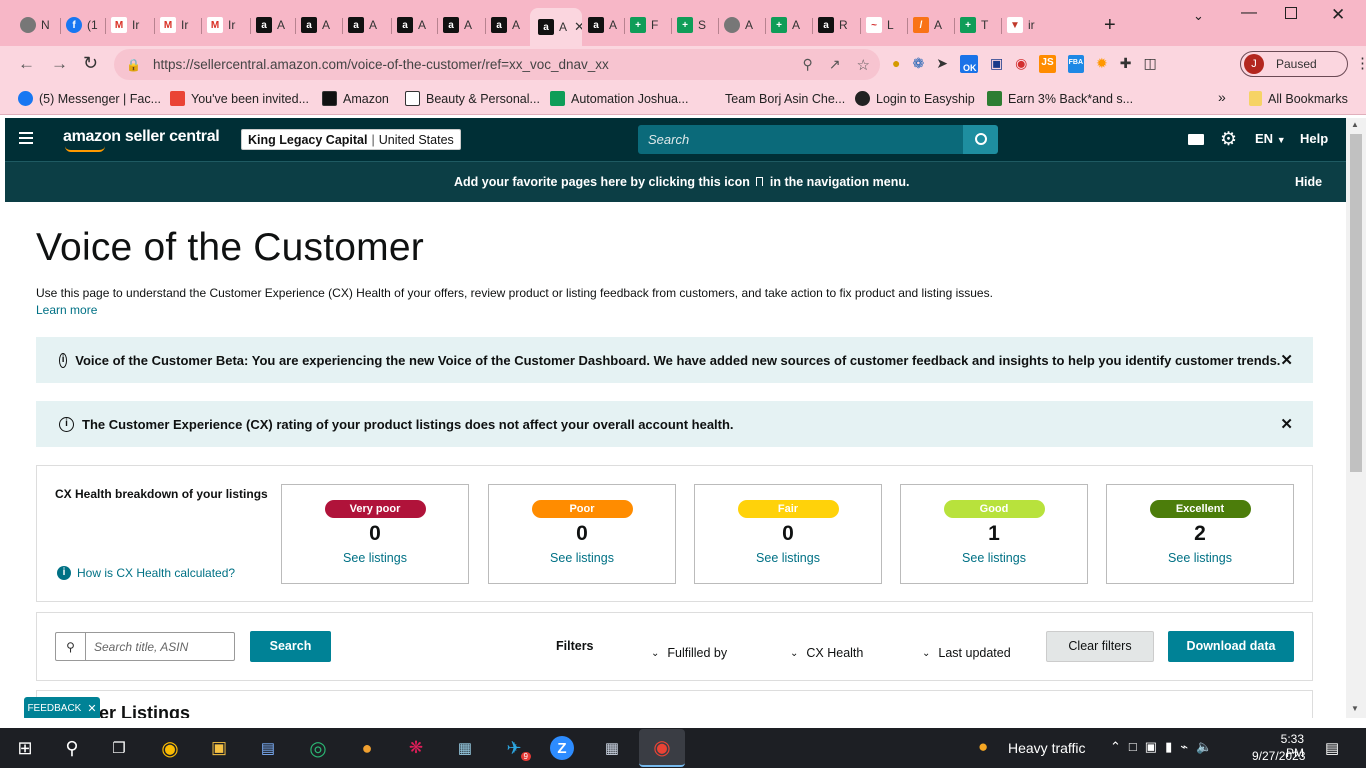 This screenshot has height=768, width=1366. Describe the element at coordinates (1308, 182) in the screenshot. I see `hide-favorites-link: Hide` at that location.